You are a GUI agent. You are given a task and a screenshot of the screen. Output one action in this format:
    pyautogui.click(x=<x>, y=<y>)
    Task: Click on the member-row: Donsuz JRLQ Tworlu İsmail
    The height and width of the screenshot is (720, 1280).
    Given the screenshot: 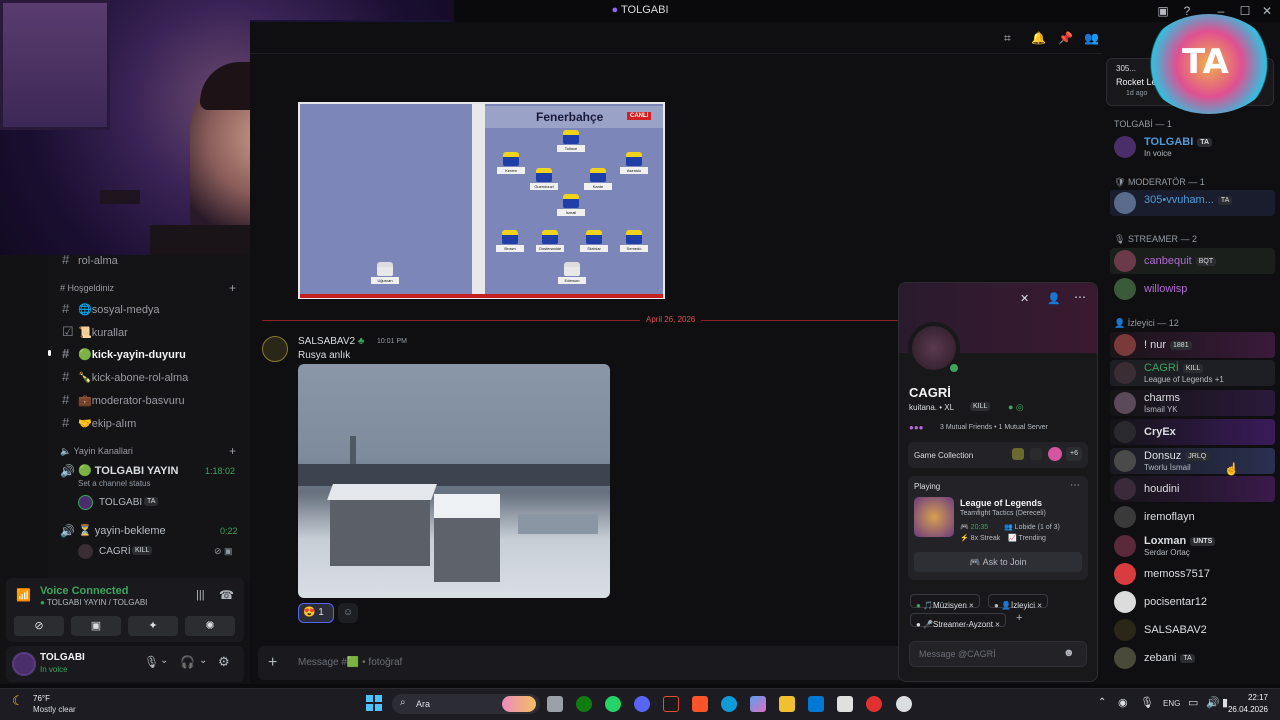 What is the action you would take?
    pyautogui.click(x=1192, y=461)
    